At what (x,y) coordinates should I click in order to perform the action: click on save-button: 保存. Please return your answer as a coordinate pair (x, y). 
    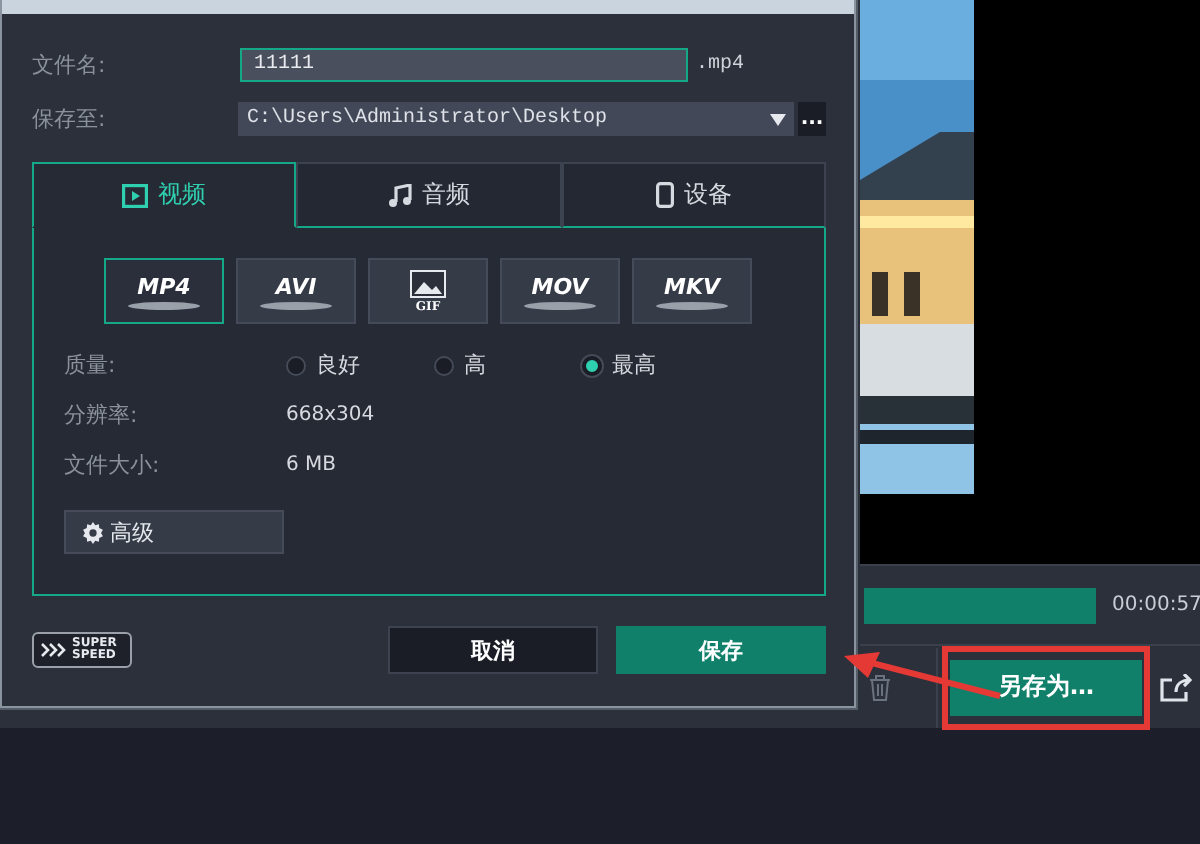
    Looking at the image, I should click on (721, 650).